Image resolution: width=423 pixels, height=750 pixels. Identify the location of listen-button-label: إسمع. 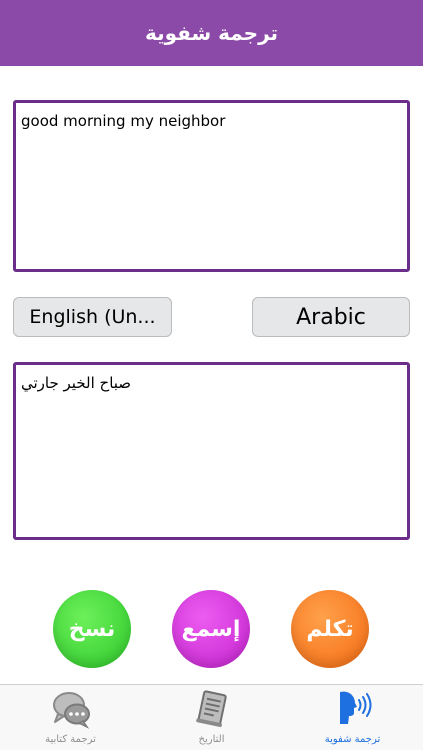
(211, 629).